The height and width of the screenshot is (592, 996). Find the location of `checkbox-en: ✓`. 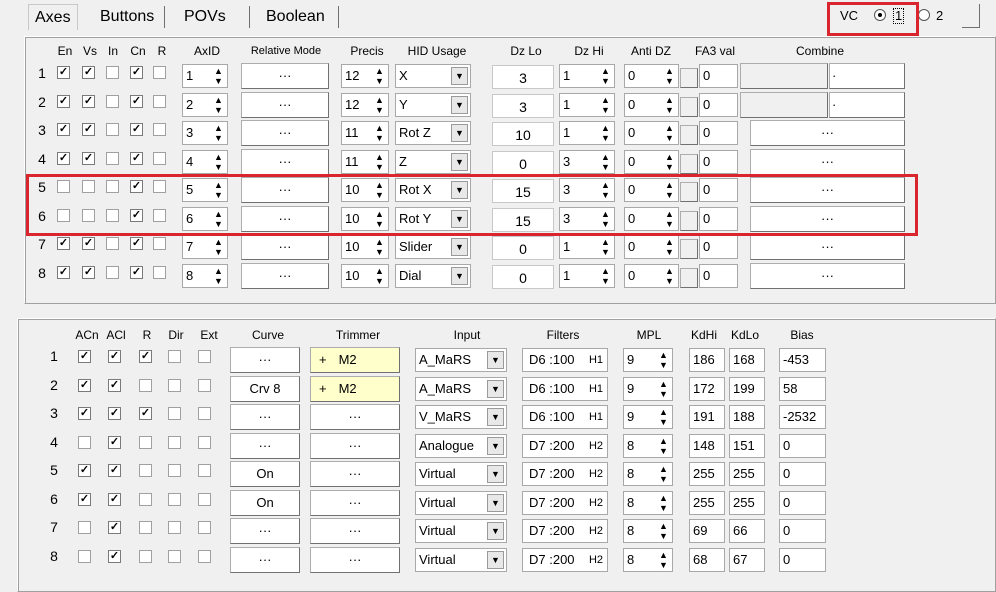

checkbox-en: ✓ is located at coordinates (63, 101).